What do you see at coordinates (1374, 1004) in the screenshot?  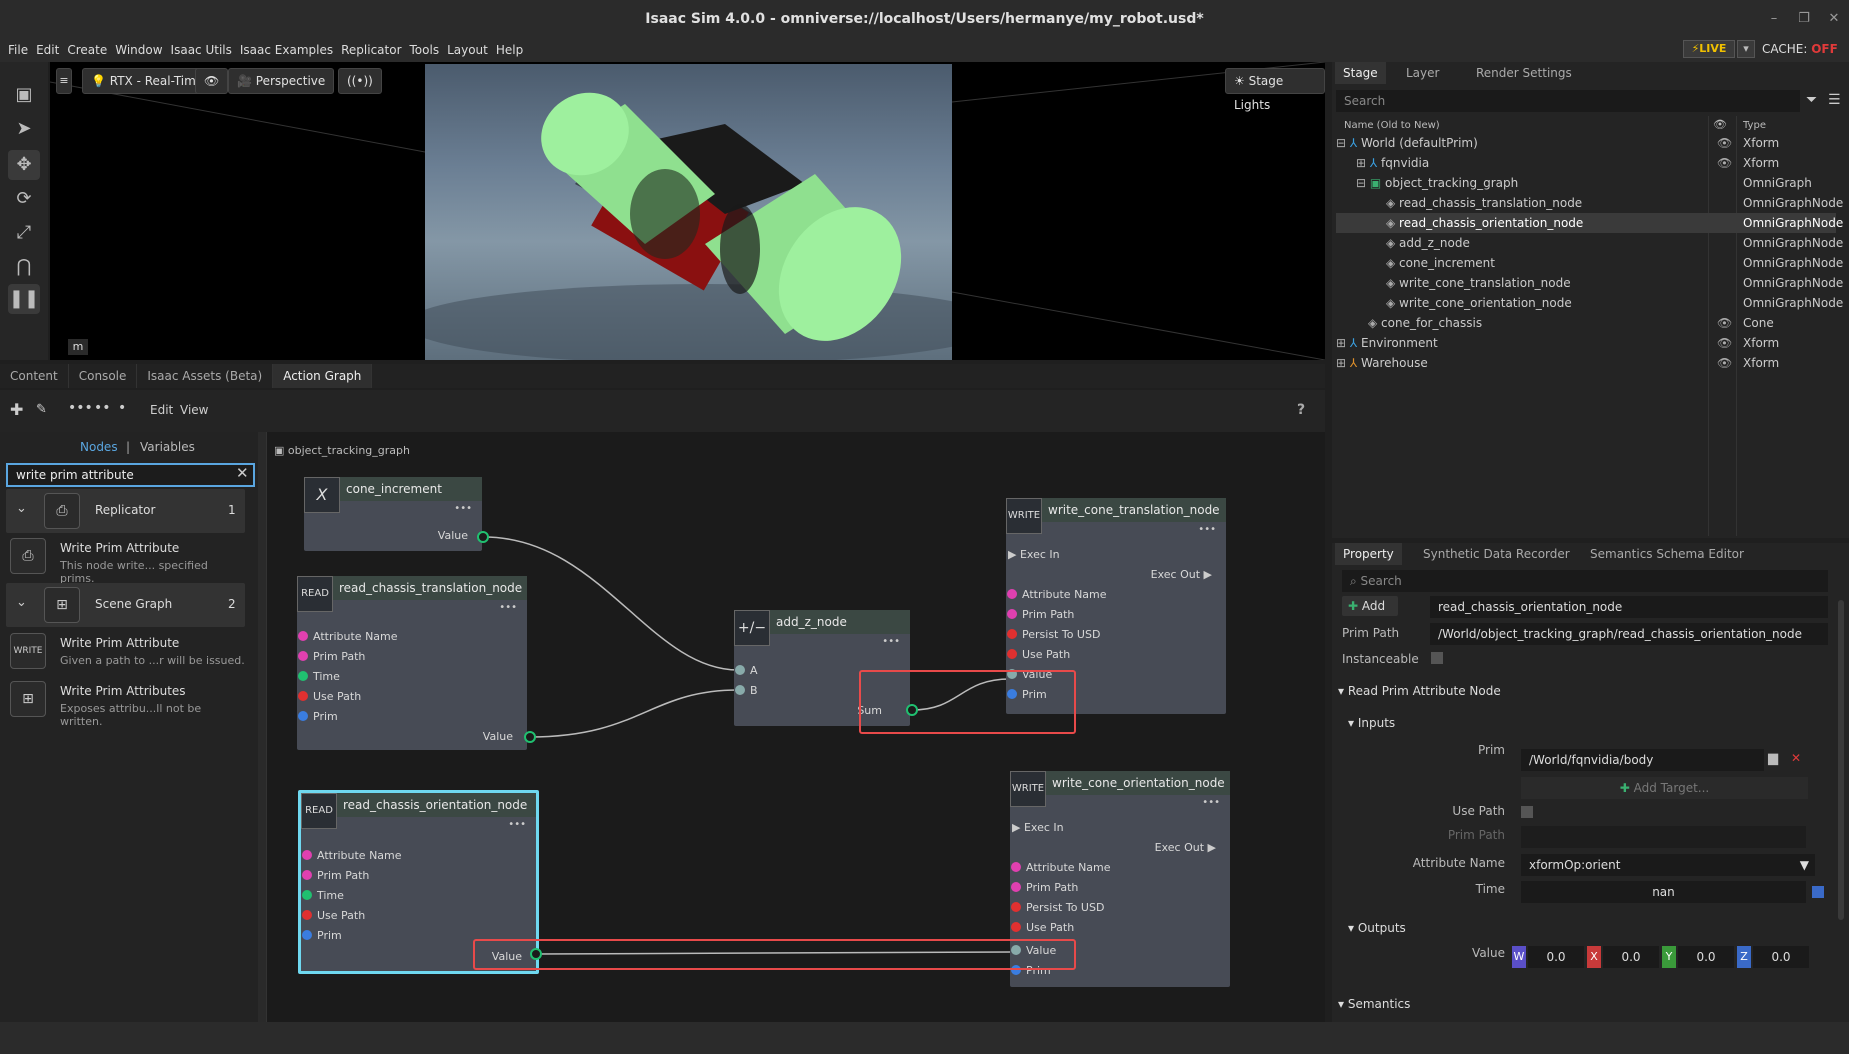 I see `section-semantics: ▾ Semantics` at bounding box center [1374, 1004].